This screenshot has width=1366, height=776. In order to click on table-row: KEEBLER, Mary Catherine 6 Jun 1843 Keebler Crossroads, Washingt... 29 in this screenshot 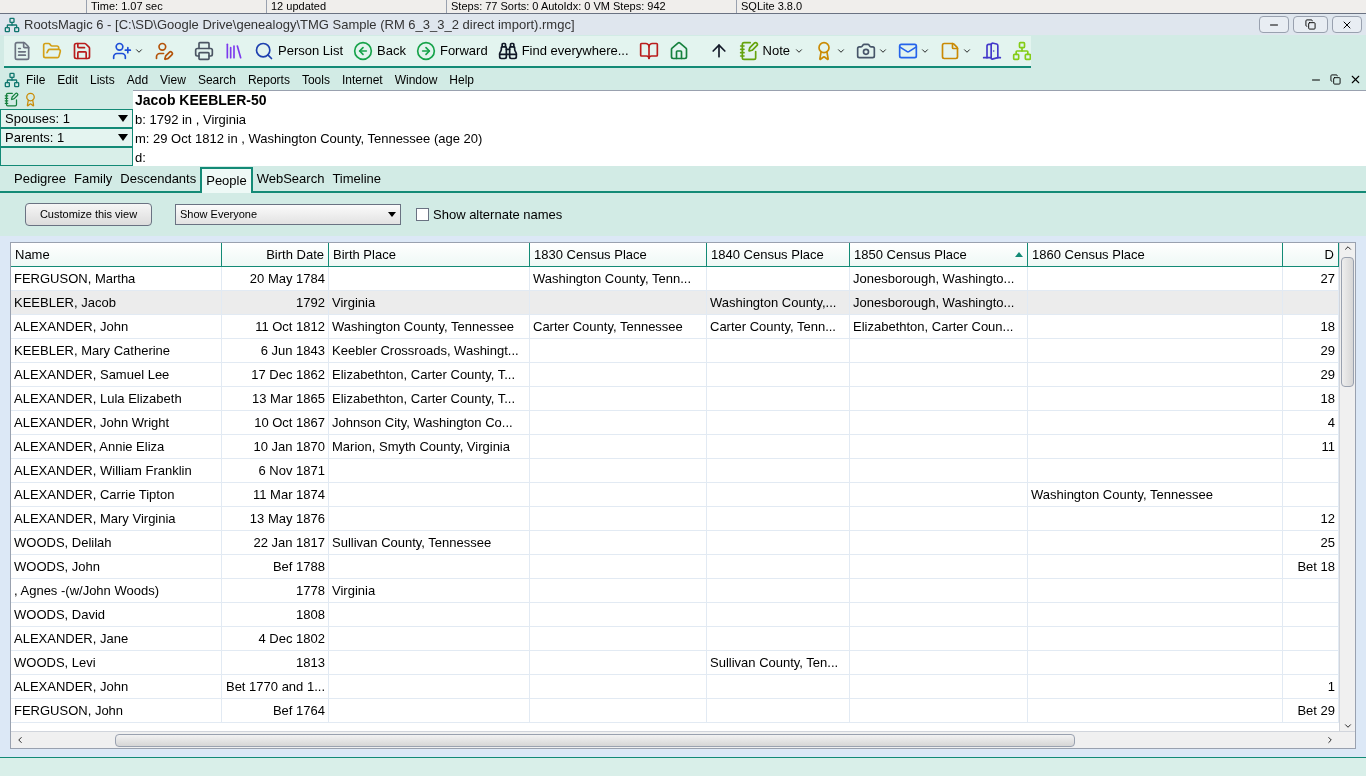, I will do `click(675, 351)`.